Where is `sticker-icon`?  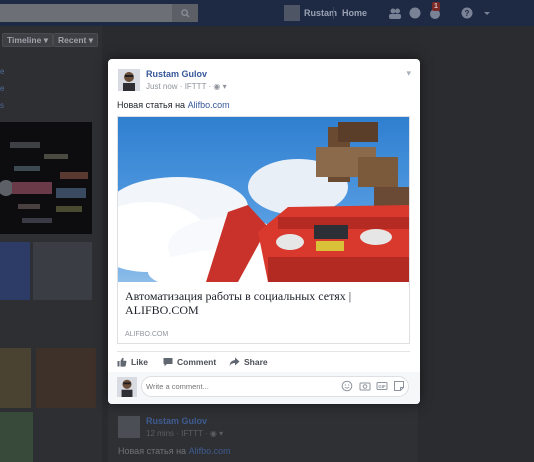 sticker-icon is located at coordinates (399, 386).